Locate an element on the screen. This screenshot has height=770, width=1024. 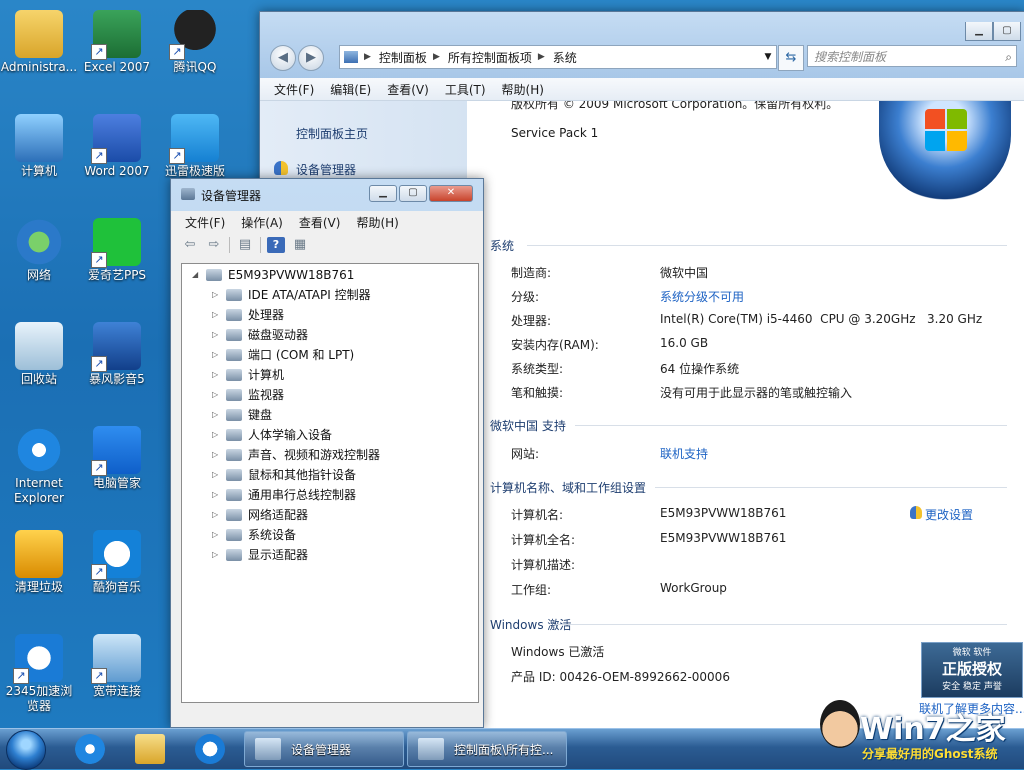
desktop-icon-computer: 计算机 is located at coordinates (39, 144).